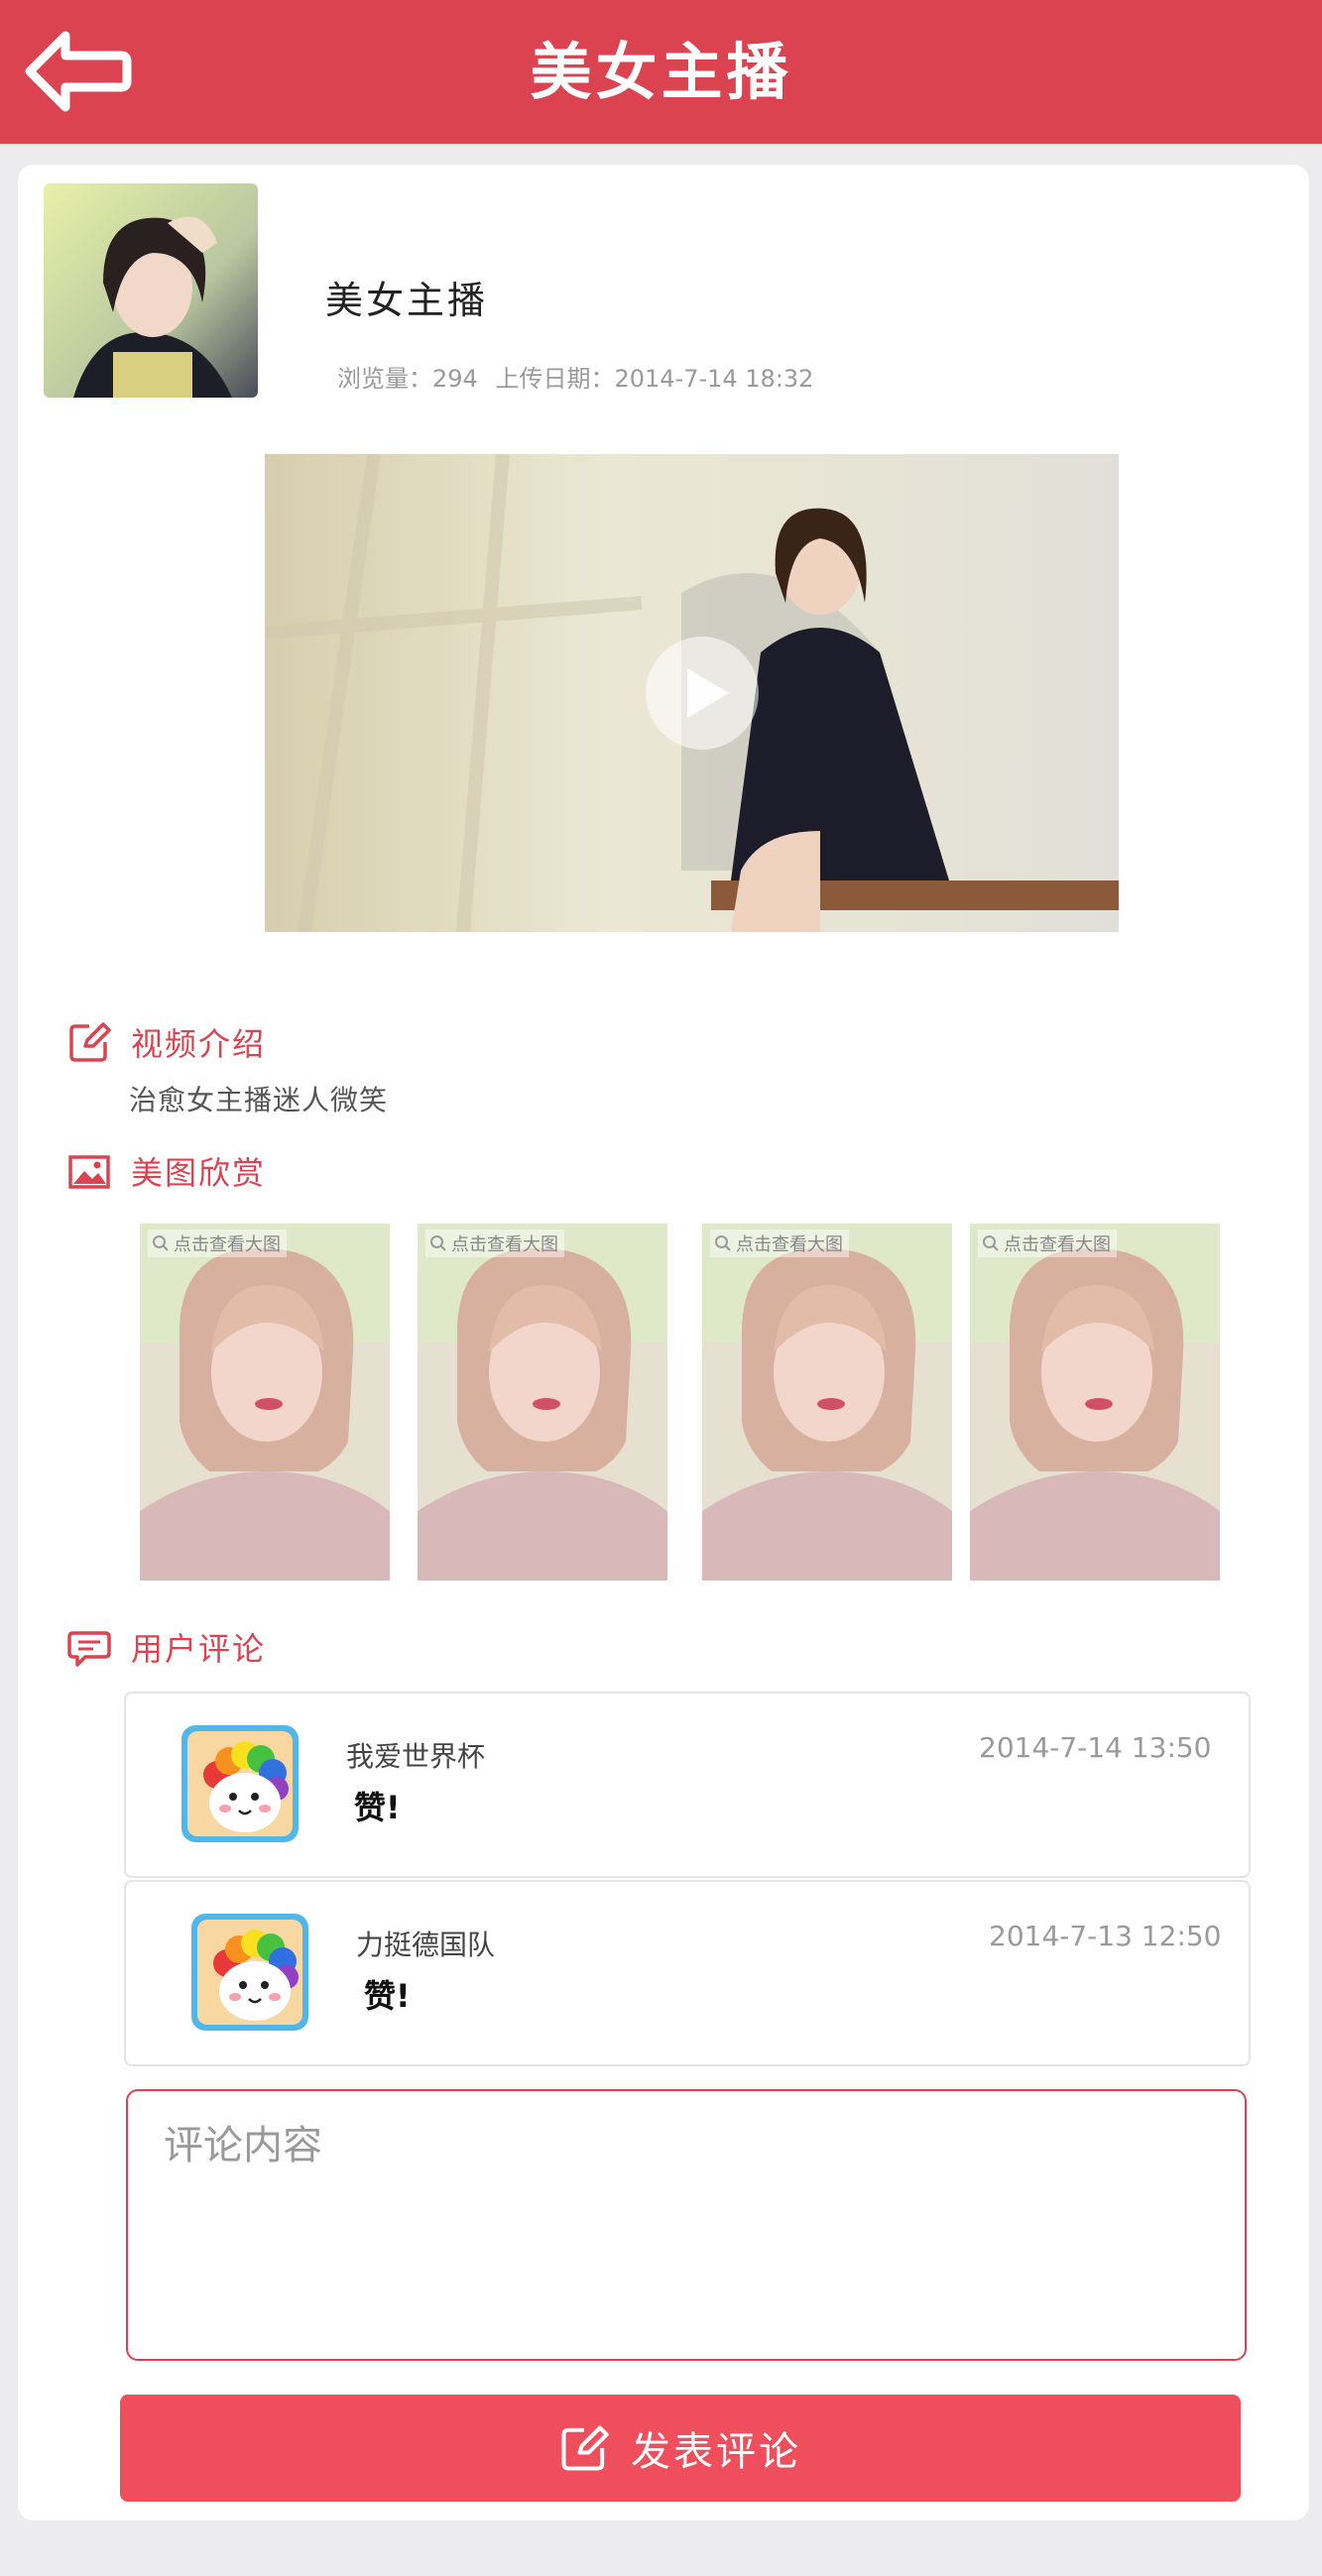 The height and width of the screenshot is (2576, 1322). I want to click on play-button, so click(702, 693).